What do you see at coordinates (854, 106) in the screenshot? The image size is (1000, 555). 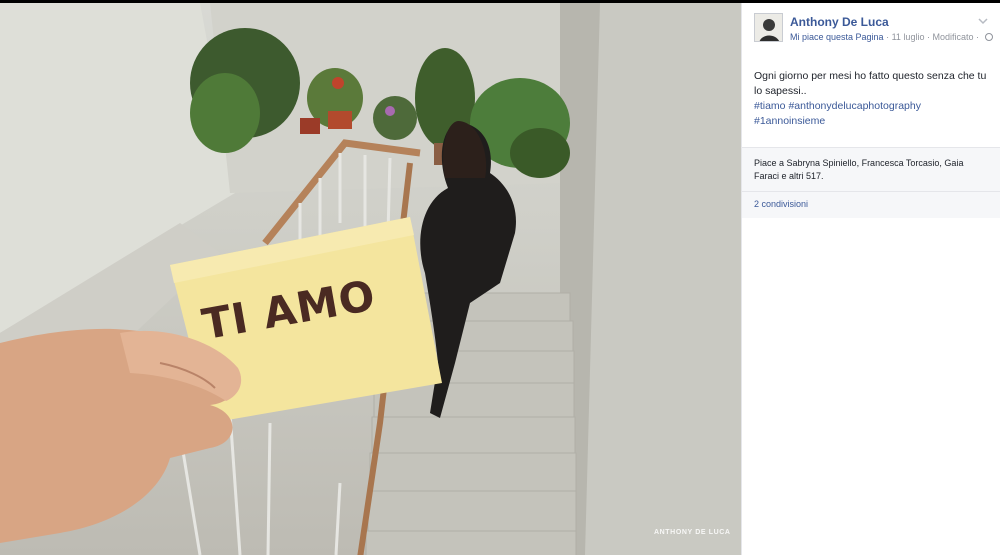 I see `hashtag-link: #anthonydelucaphotography` at bounding box center [854, 106].